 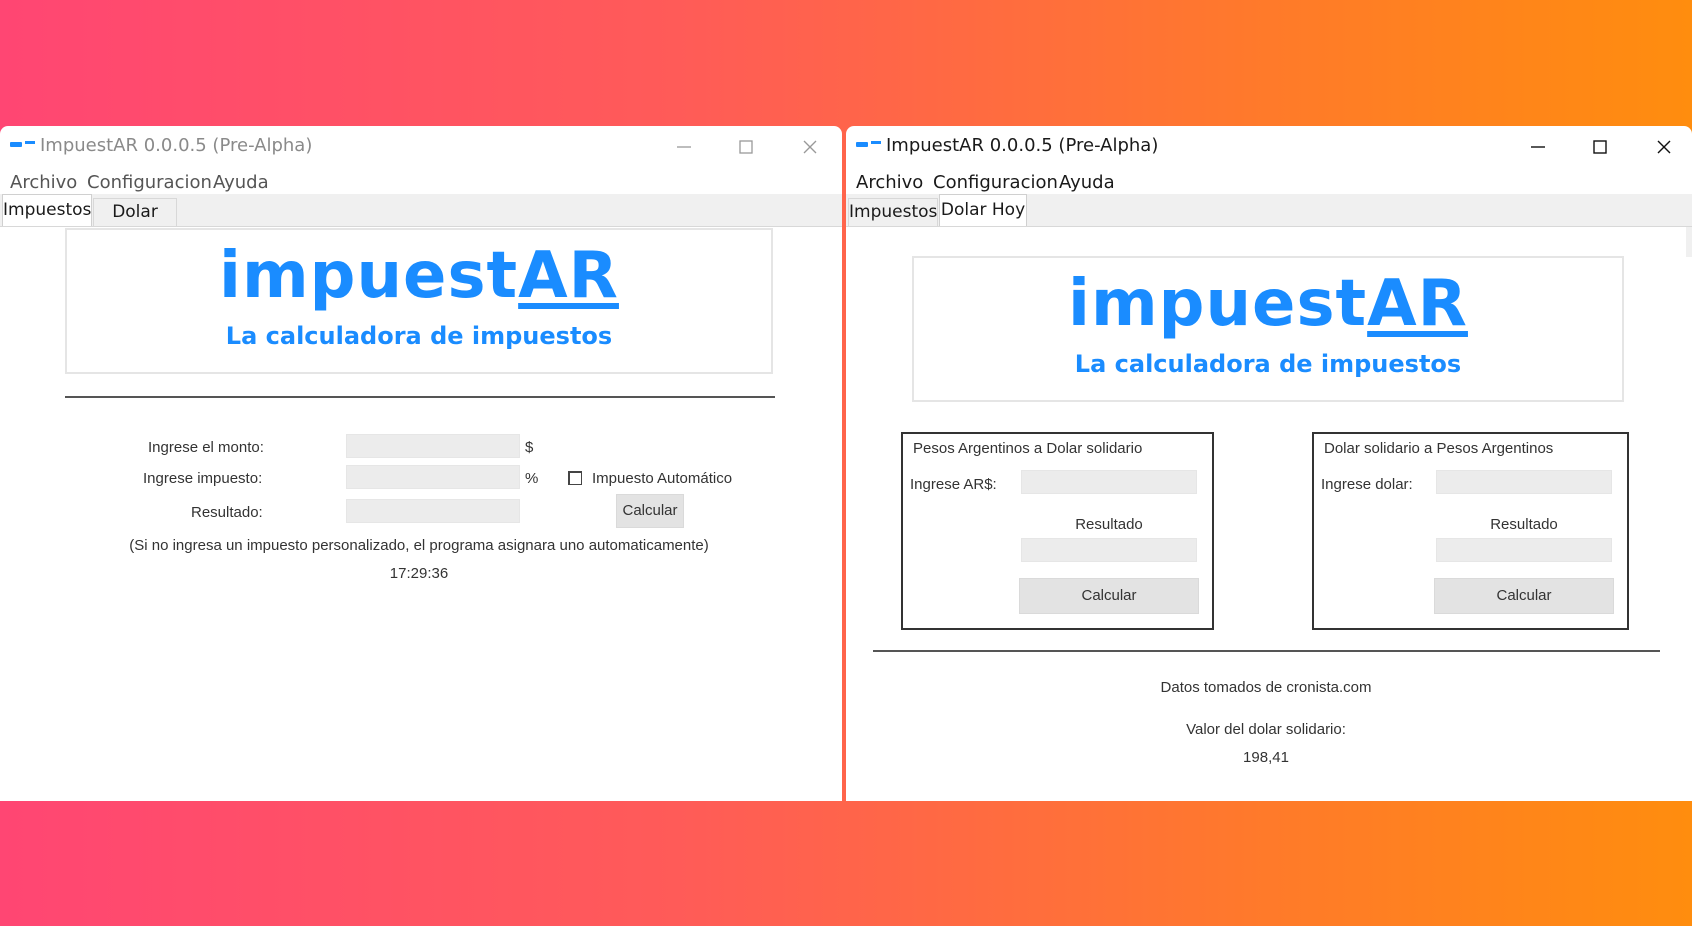 What do you see at coordinates (575, 478) in the screenshot?
I see `checkbox-icon` at bounding box center [575, 478].